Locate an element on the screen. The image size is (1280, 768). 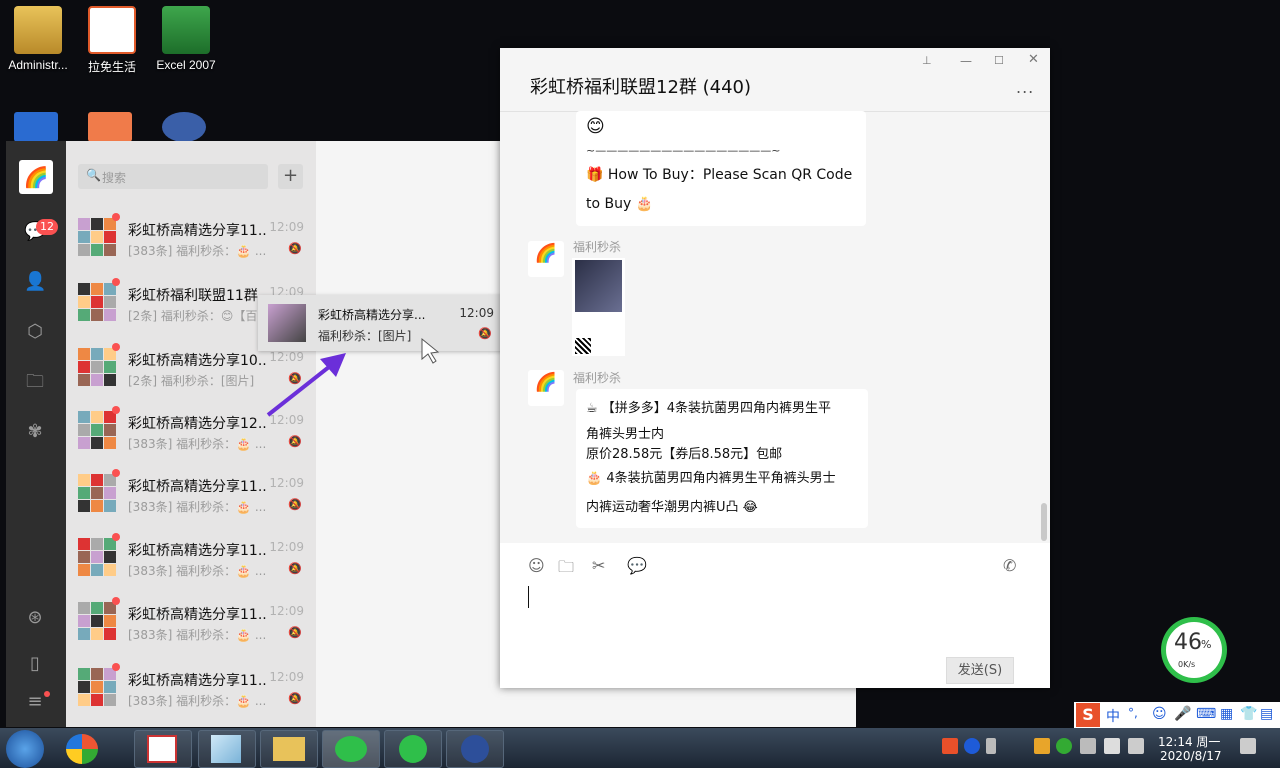
mini-program-icon: ⊛ is located at coordinates (35, 618).